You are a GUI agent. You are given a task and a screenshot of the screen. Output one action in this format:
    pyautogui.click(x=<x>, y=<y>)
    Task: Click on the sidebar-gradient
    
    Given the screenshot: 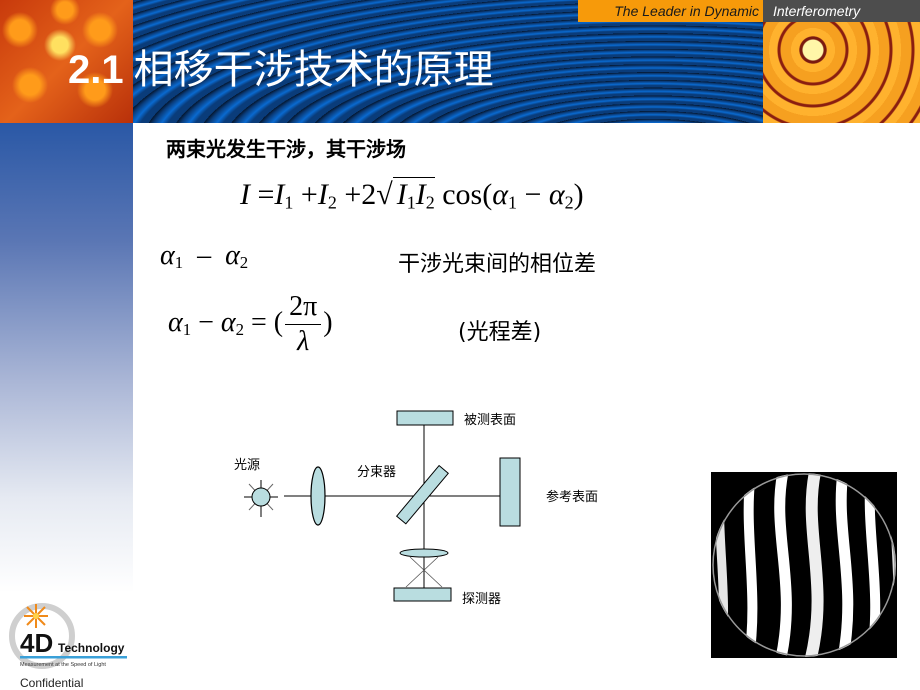 What is the action you would take?
    pyautogui.click(x=66, y=358)
    